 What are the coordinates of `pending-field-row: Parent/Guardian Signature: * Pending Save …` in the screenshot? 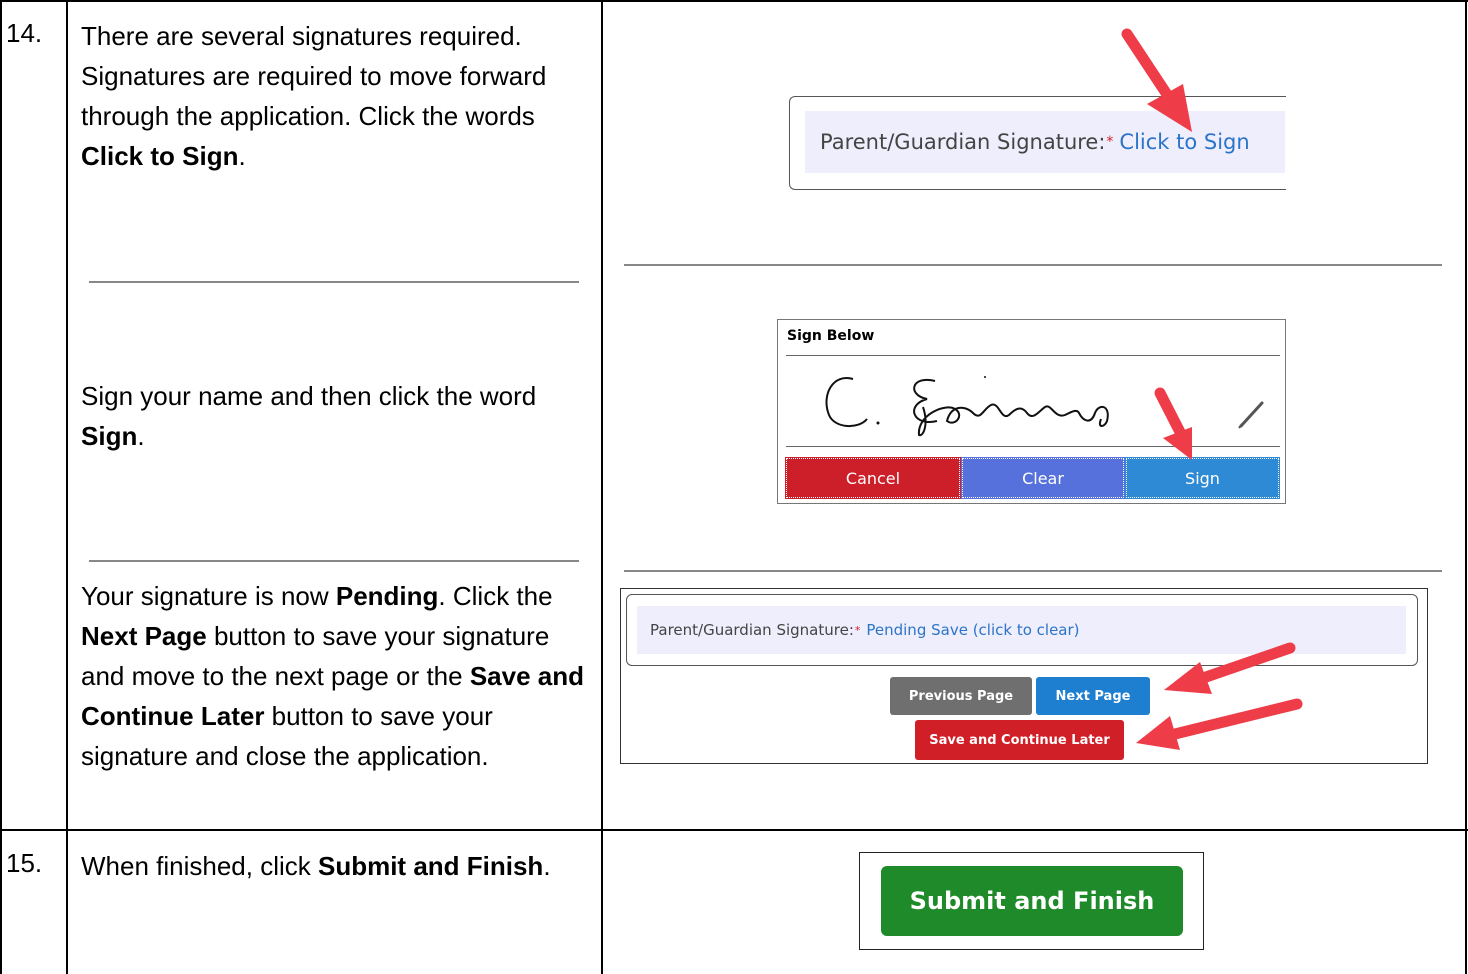 It's located at (1021, 630).